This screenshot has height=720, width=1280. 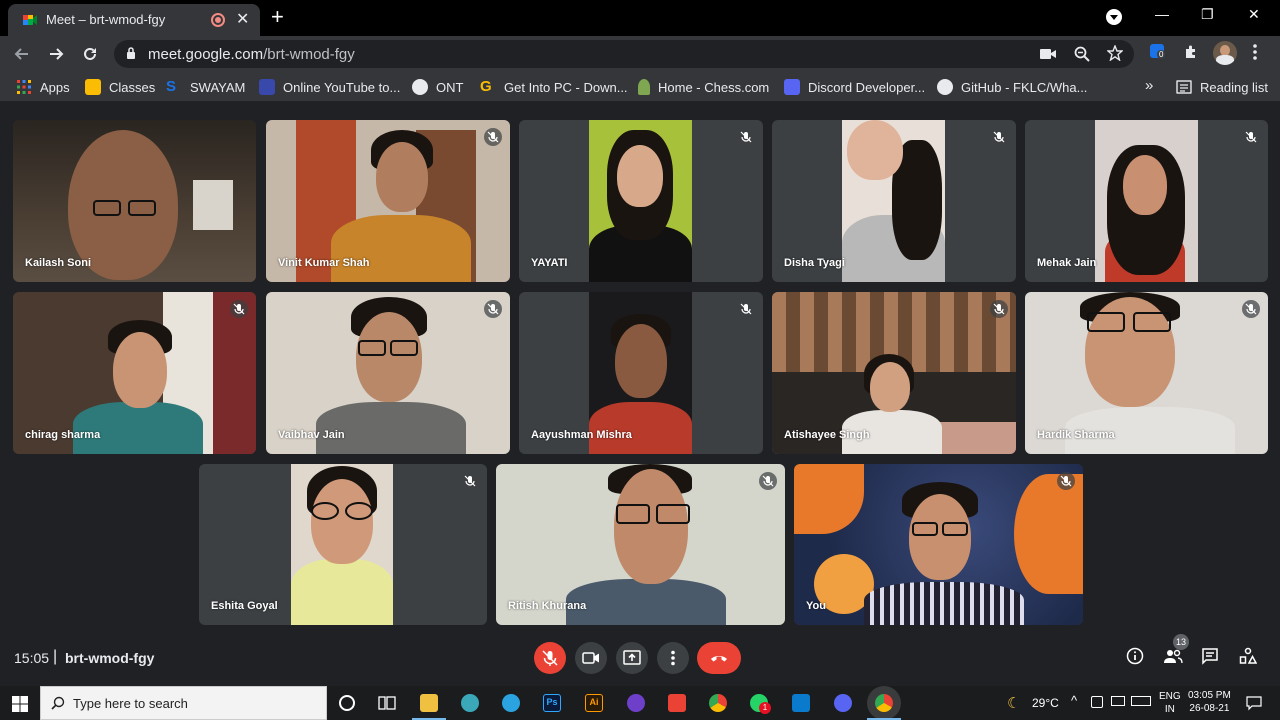 I want to click on more-menu-icon, so click(x=1255, y=52).